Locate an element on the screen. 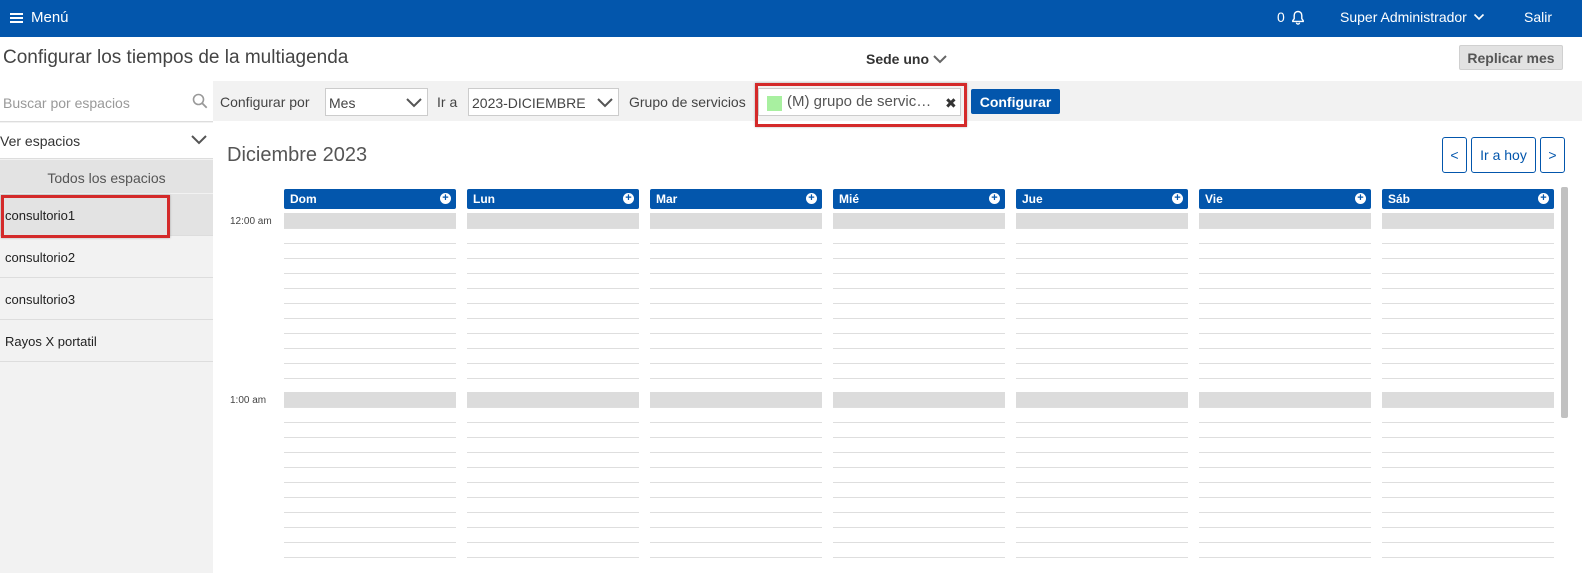  space-search: Buscar por espacios is located at coordinates (106, 101).